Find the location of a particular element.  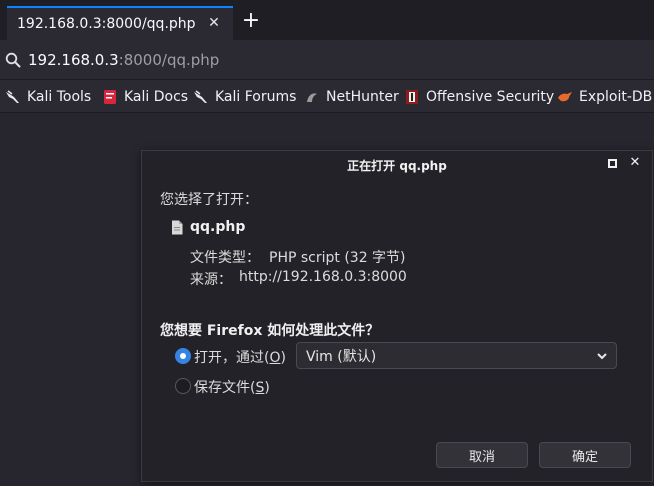

save-file-text: 保存文件( is located at coordinates (225, 388).